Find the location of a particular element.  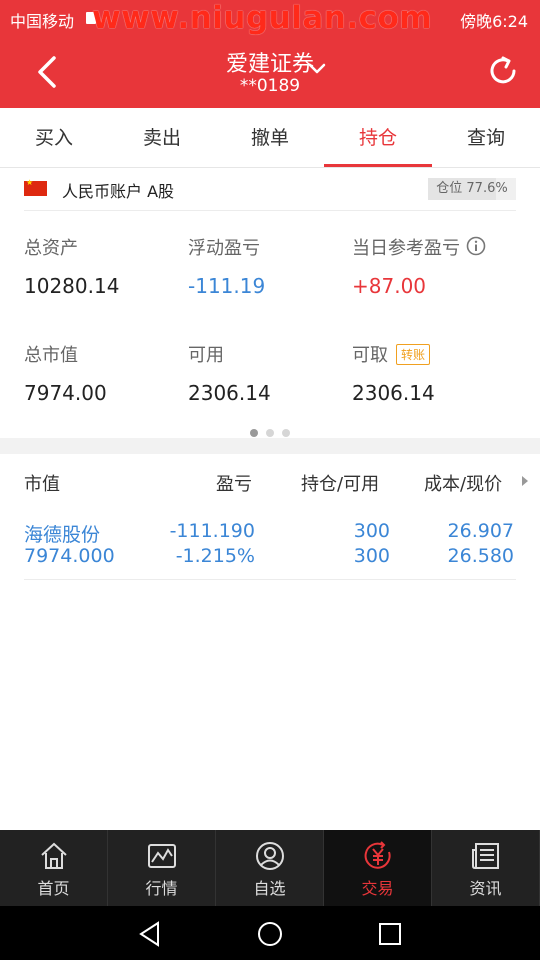

clock-label: 傍晚6:24 is located at coordinates (494, 21).